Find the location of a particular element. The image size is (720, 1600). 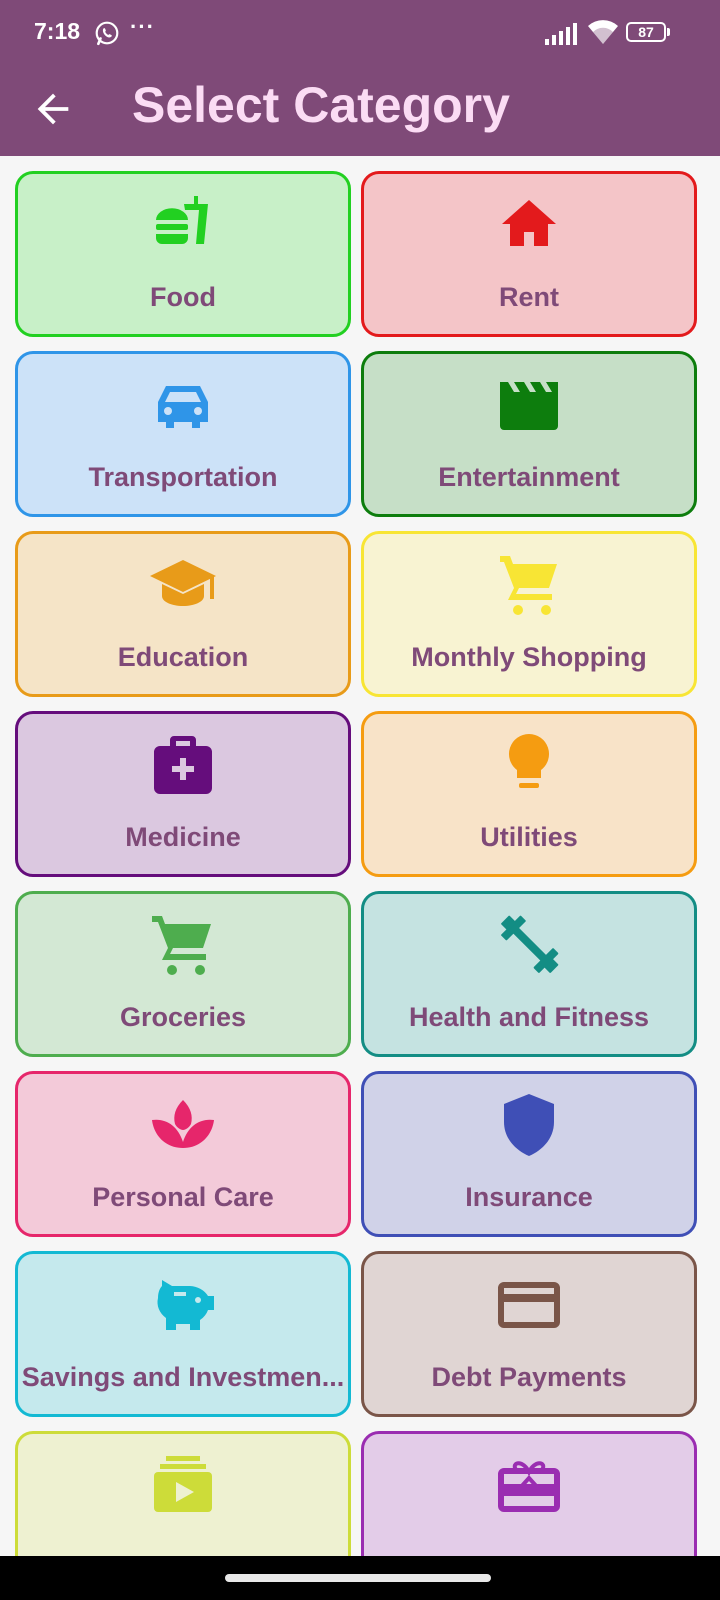

system-nav-bar is located at coordinates (360, 1578).